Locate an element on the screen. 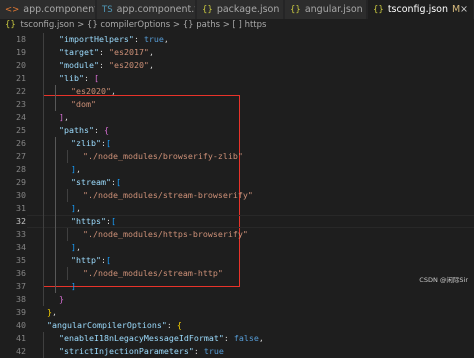 This screenshot has width=474, height=358. code-token: { is located at coordinates (106, 130).